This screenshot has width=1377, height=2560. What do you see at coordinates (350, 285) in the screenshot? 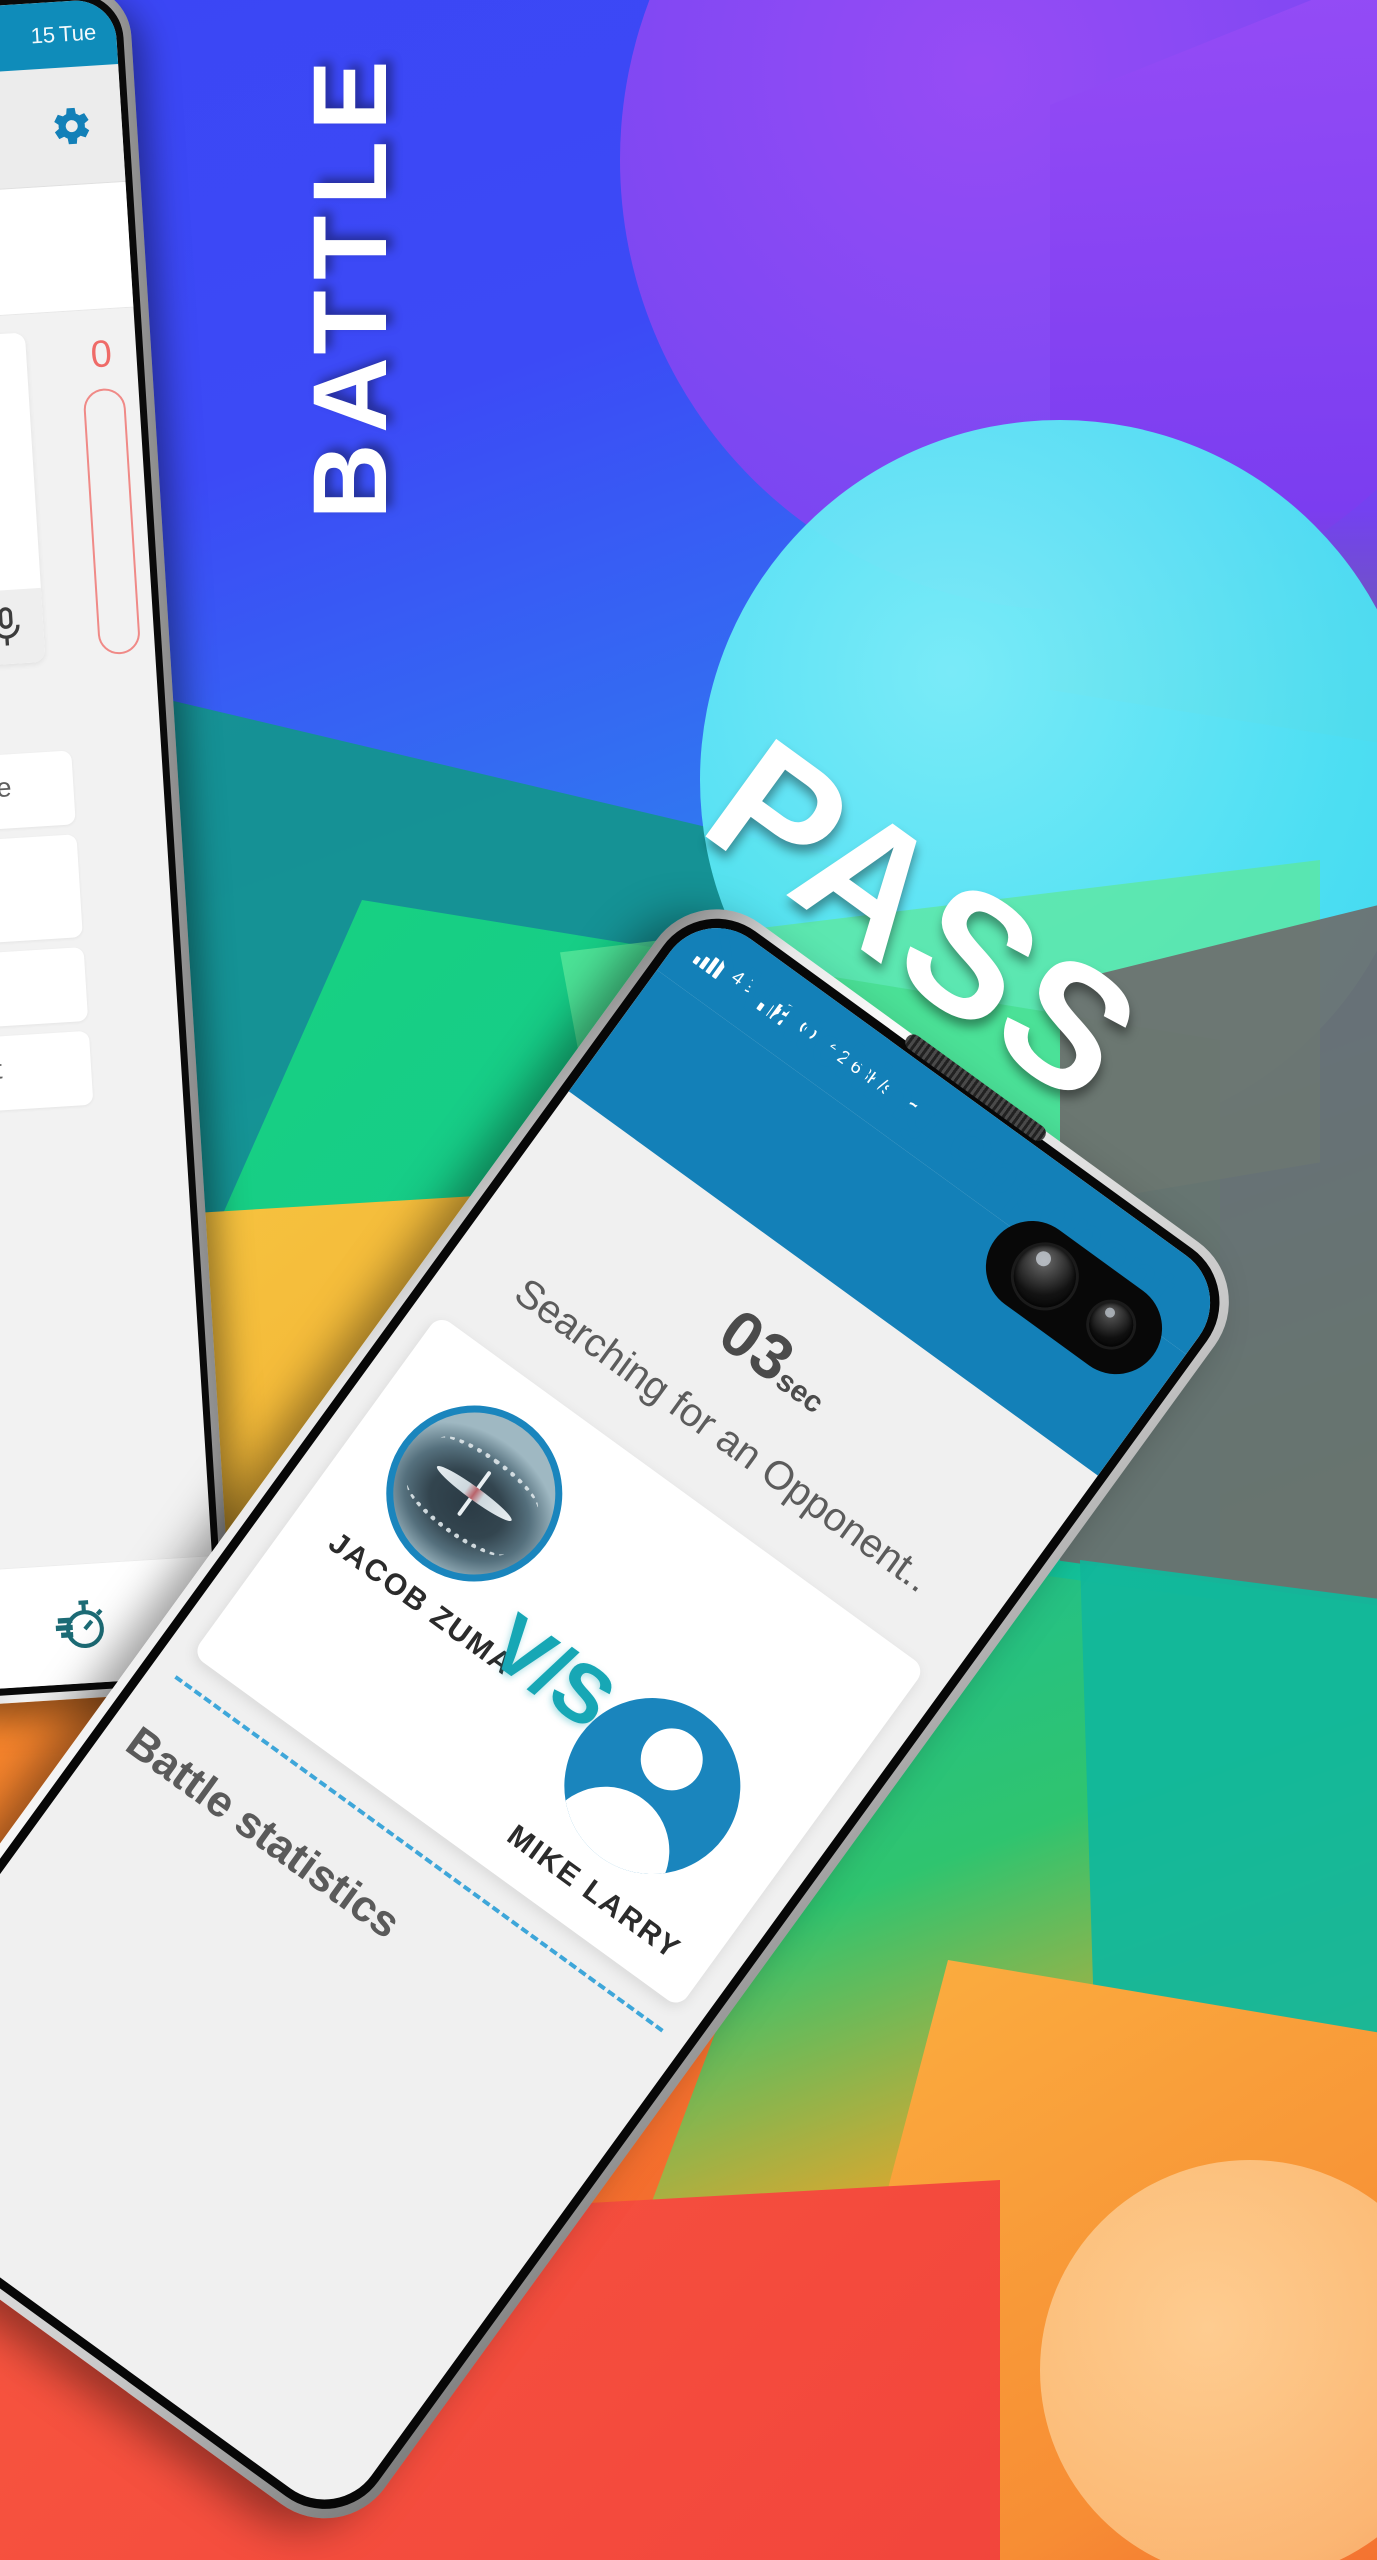
I see `promo-wordmark-battle: BATTLE` at bounding box center [350, 285].